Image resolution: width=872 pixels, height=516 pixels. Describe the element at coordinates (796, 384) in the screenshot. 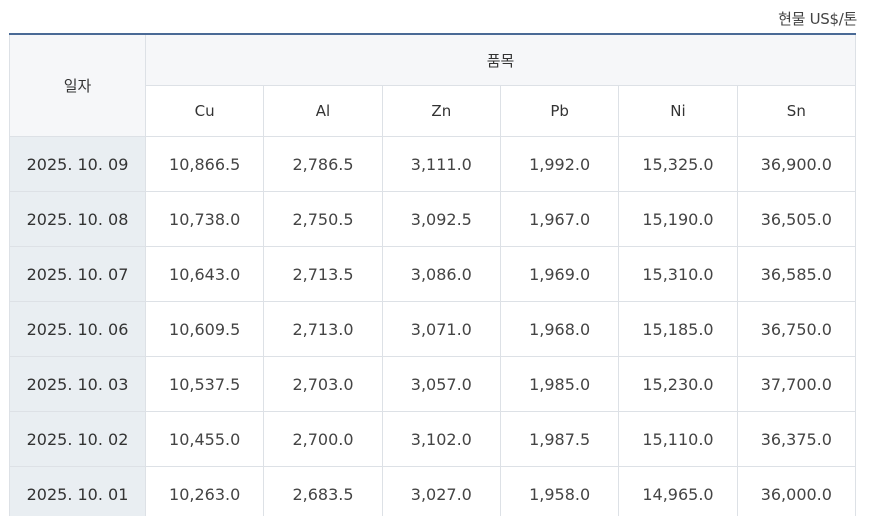

I see `price-cell: 37,700.0` at that location.